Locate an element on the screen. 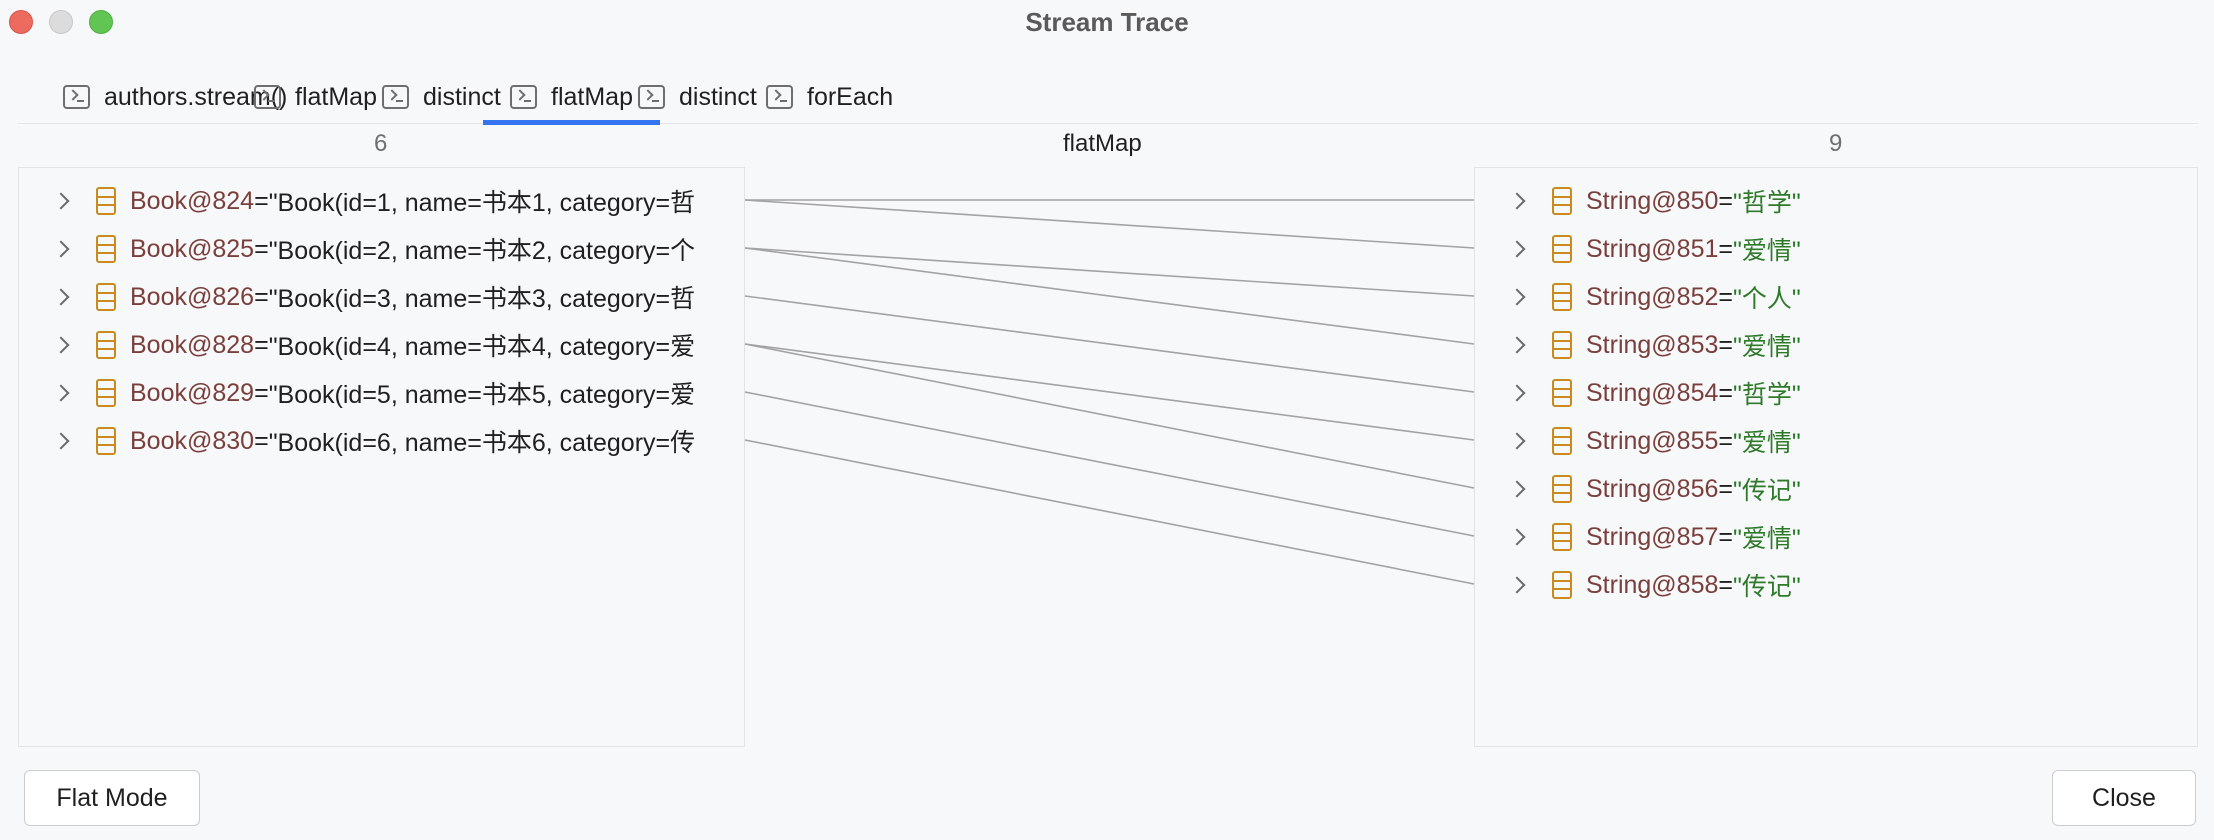  string-value: "个人" is located at coordinates (1767, 299).